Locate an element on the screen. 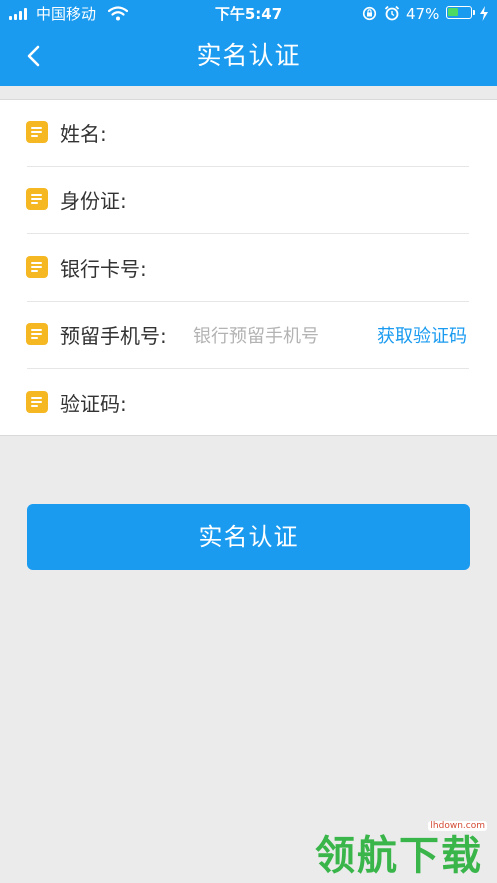 The height and width of the screenshot is (883, 497). charging-icon is located at coordinates (484, 13).